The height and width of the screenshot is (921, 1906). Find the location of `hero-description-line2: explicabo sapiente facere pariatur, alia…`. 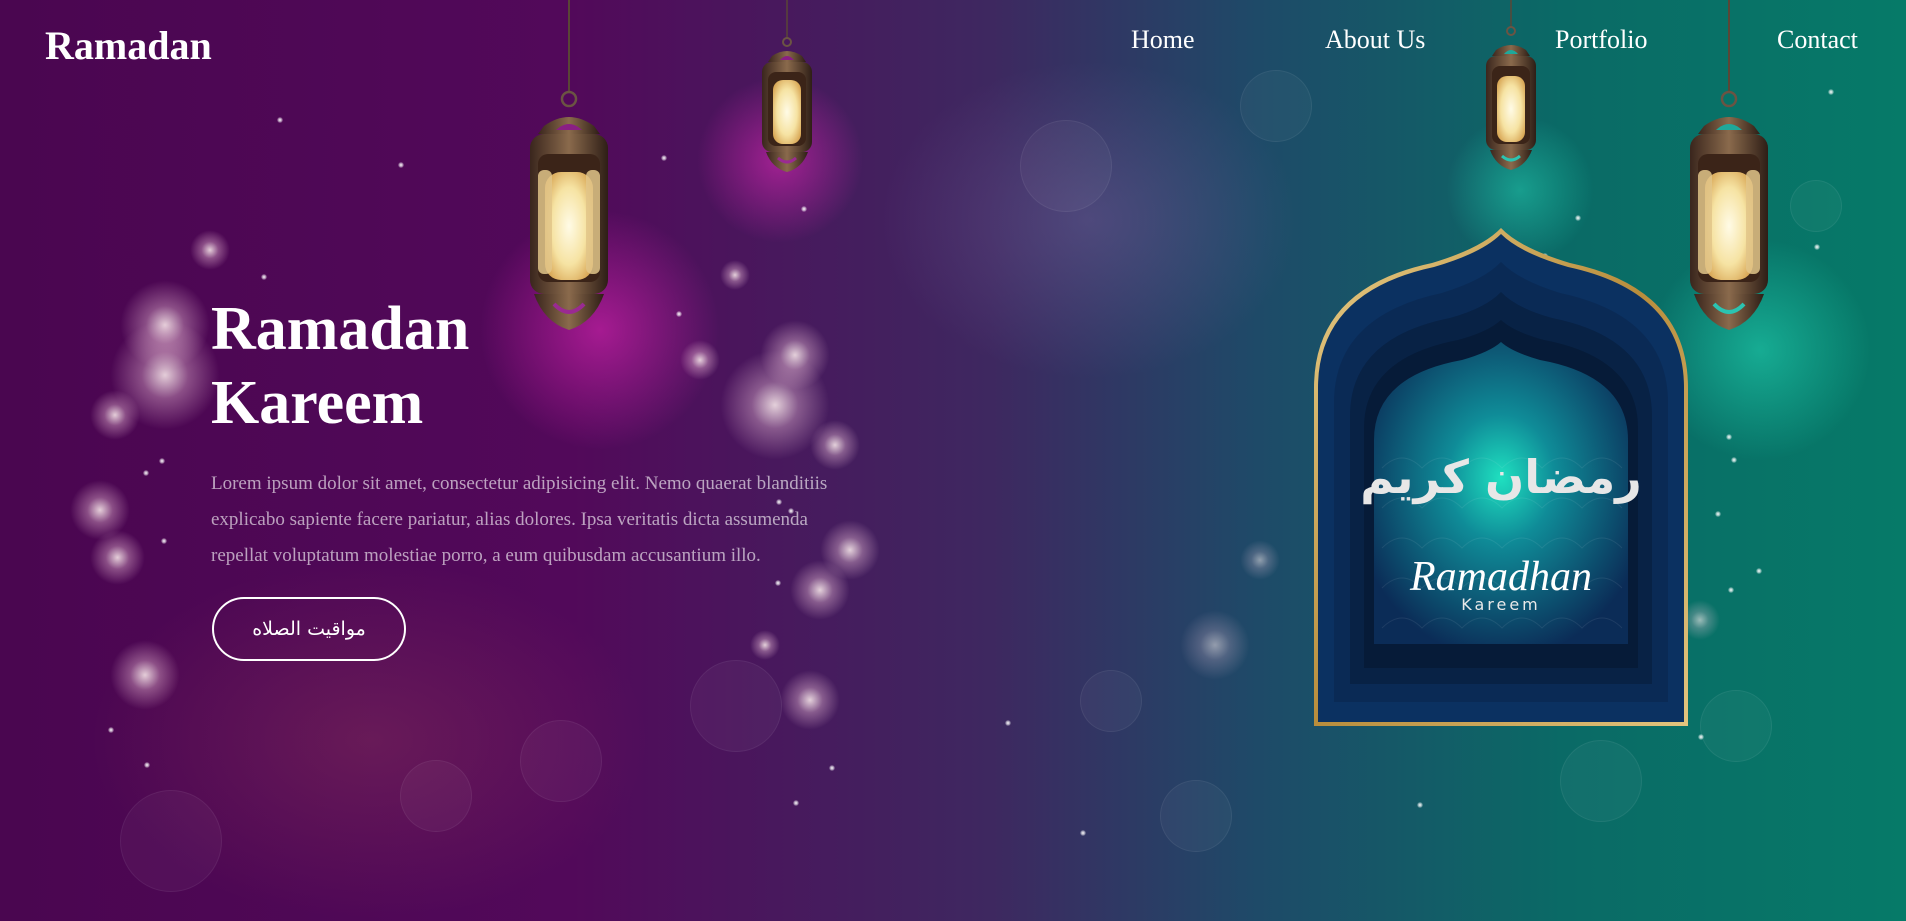

hero-description-line2: explicabo sapiente facere pariatur, alia… is located at coordinates (509, 519).